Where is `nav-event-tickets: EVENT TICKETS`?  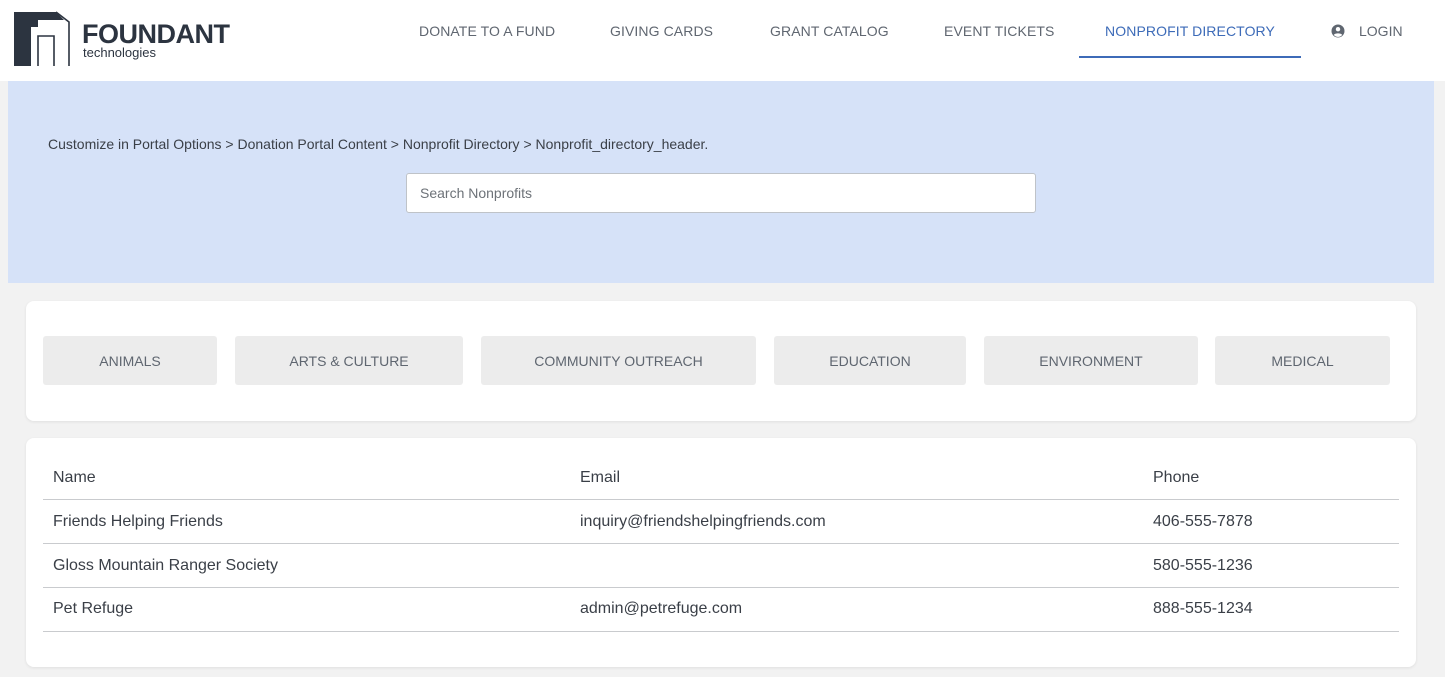 nav-event-tickets: EVENT TICKETS is located at coordinates (999, 29).